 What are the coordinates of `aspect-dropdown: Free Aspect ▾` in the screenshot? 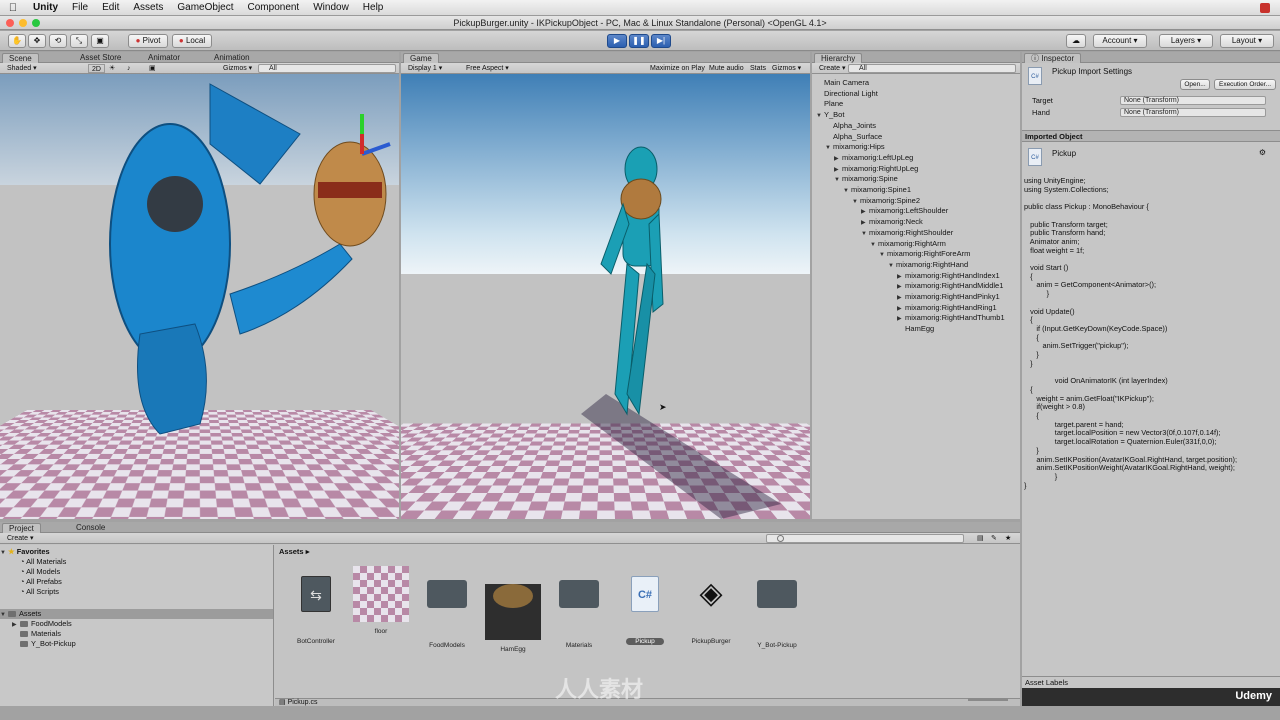 It's located at (515, 68).